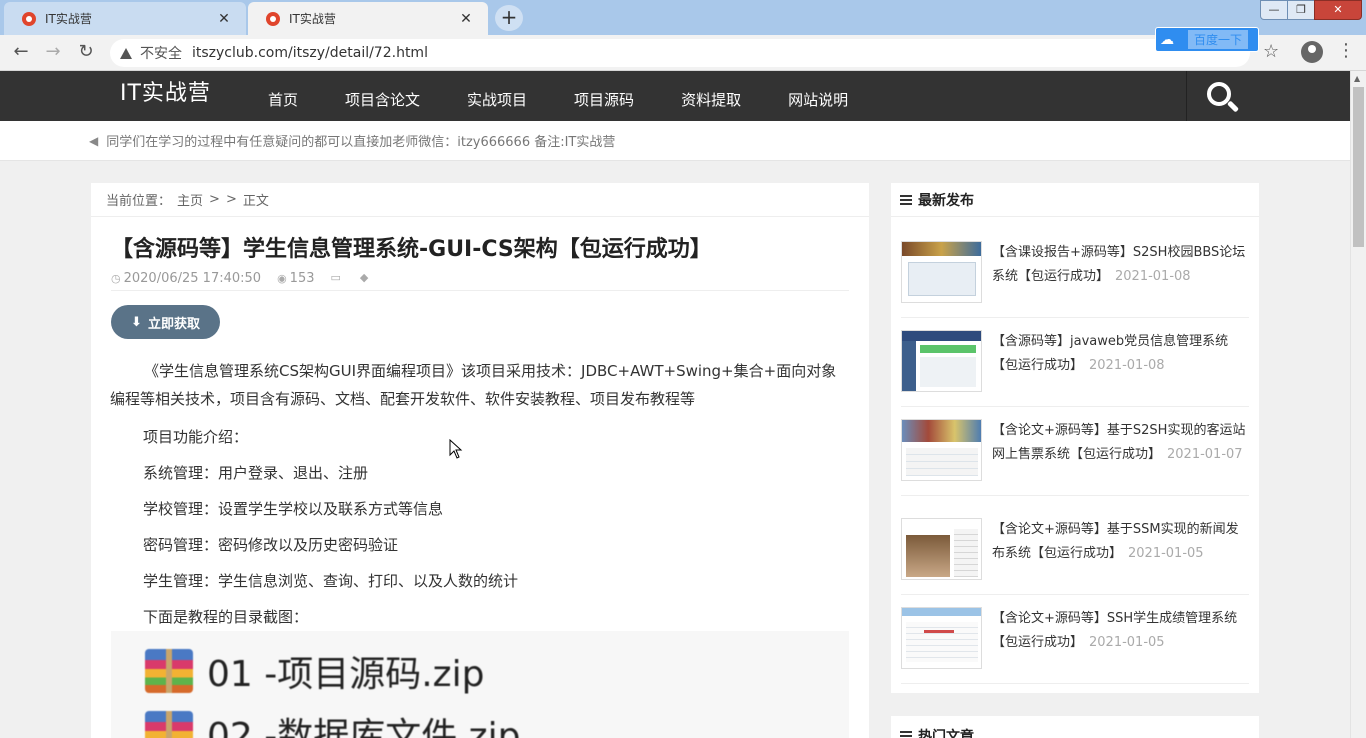 The image size is (1366, 738). Describe the element at coordinates (116, 278) in the screenshot. I see `clock-icon: ◷` at that location.